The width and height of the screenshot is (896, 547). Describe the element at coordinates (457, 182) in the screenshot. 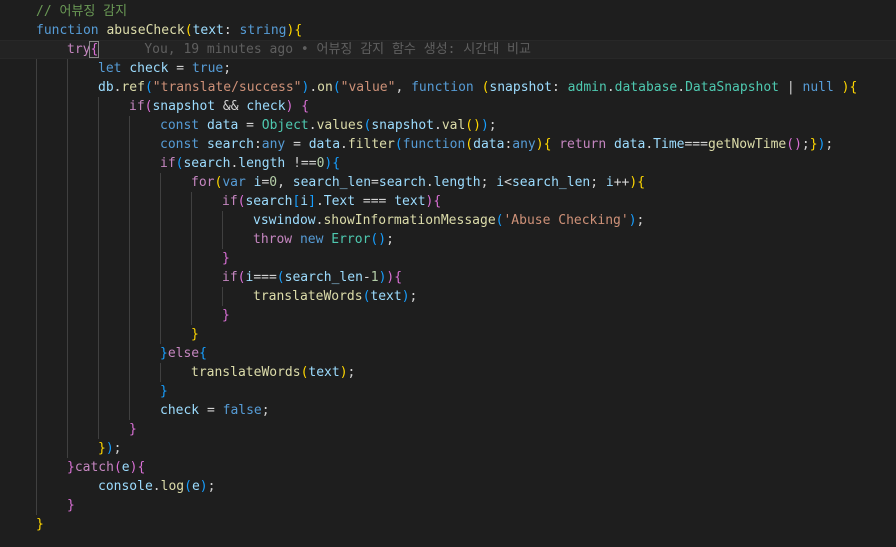

I see `code-token: length` at that location.